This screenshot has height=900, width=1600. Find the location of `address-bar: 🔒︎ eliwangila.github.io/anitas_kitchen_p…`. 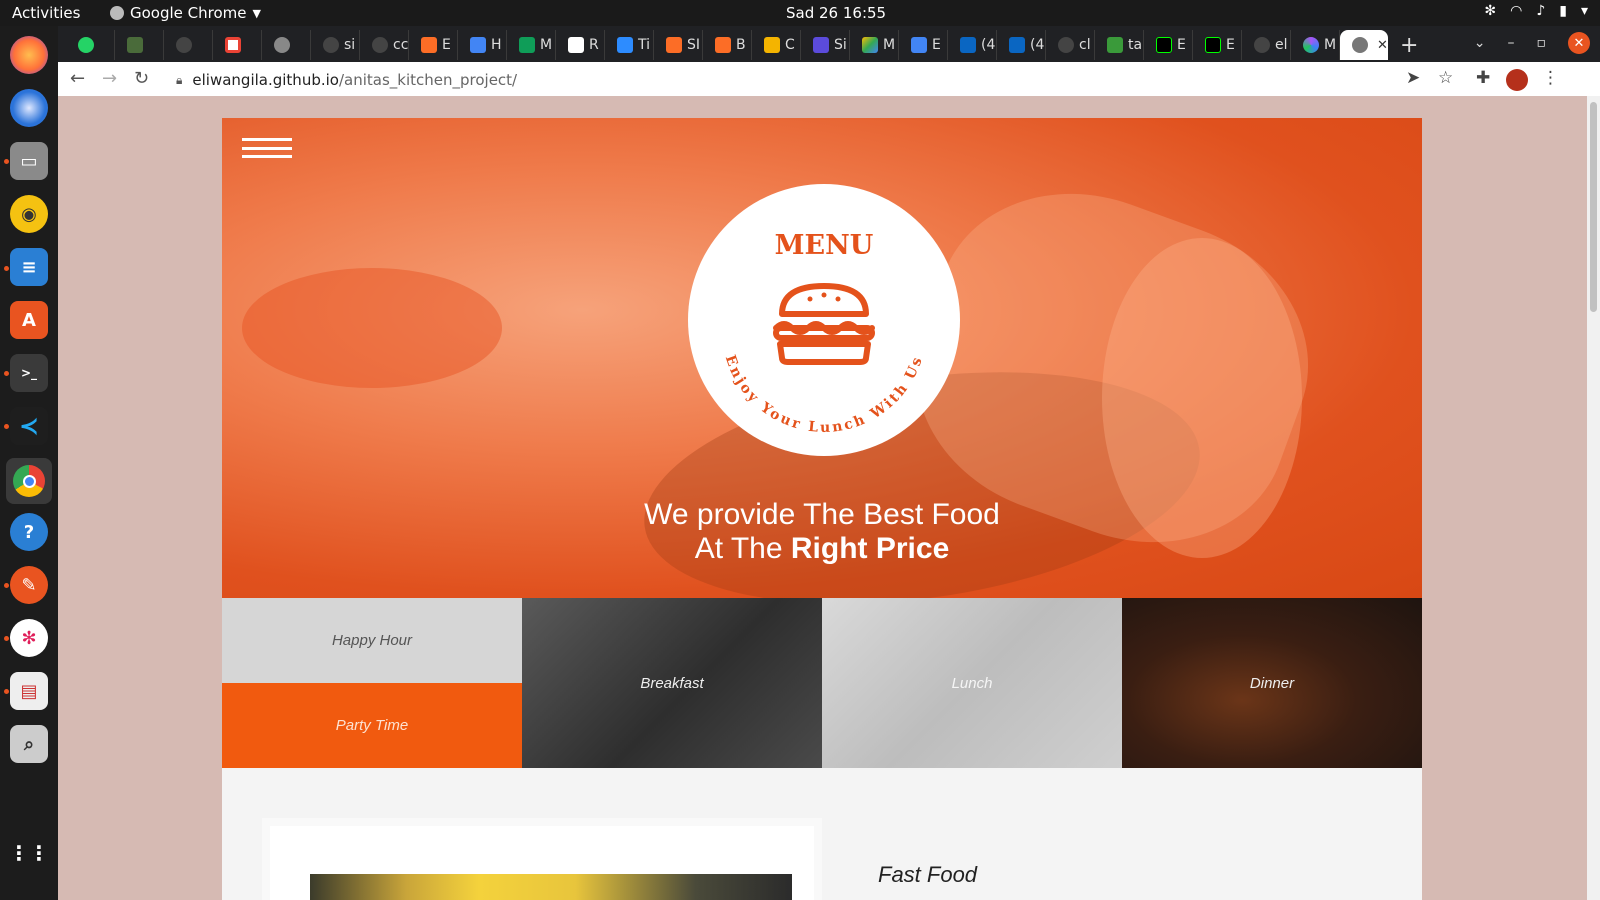

address-bar: 🔒︎ eliwangila.github.io/anitas_kitchen_p… is located at coordinates (811, 80).